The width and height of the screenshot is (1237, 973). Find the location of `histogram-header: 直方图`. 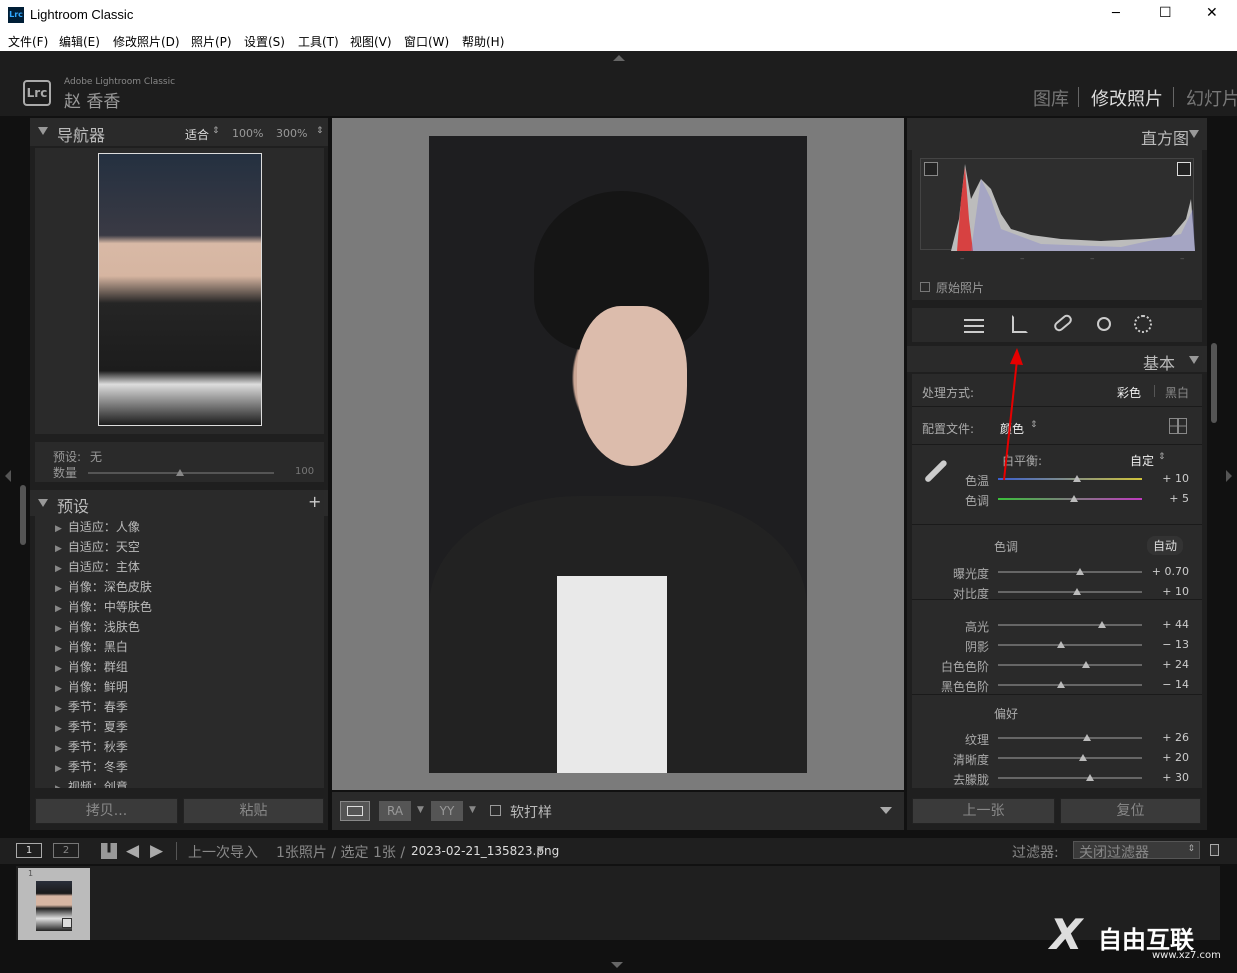

histogram-header: 直方图 is located at coordinates (1057, 134).